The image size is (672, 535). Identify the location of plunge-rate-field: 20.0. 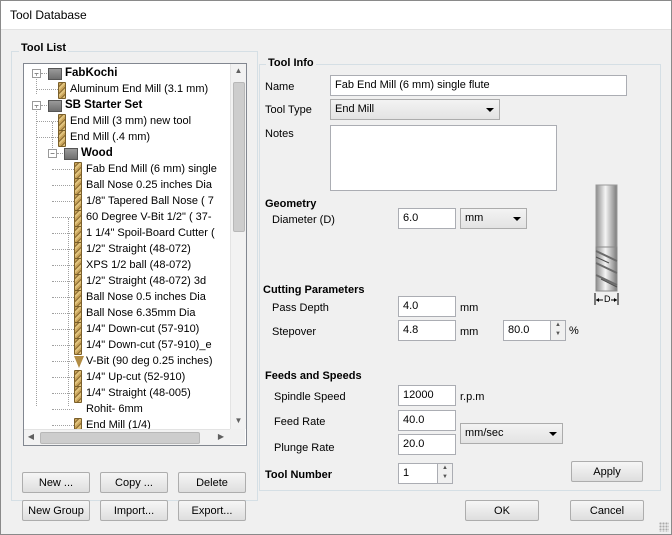
(427, 444).